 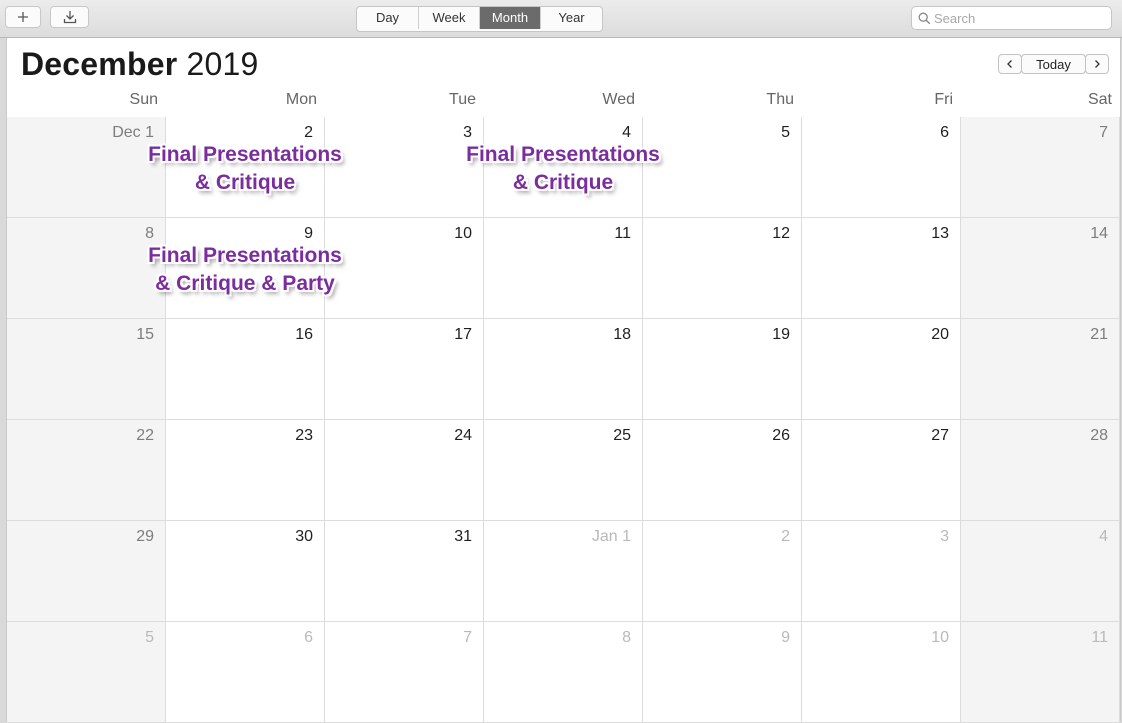 I want to click on day-cell: 8, so click(x=563, y=672).